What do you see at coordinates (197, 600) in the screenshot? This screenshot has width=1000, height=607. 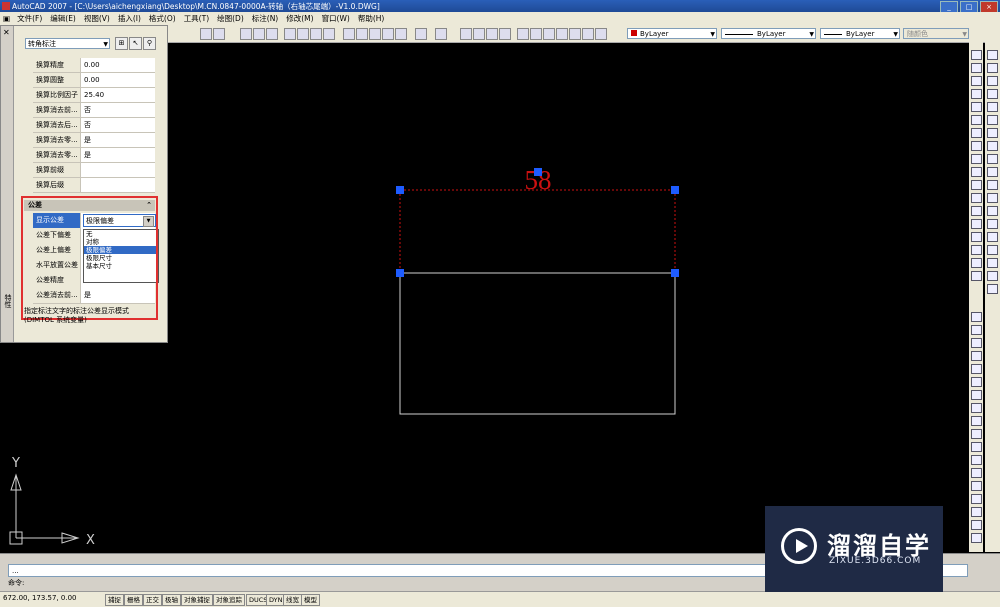 I see `osnap-toggle: 对象捕捉` at bounding box center [197, 600].